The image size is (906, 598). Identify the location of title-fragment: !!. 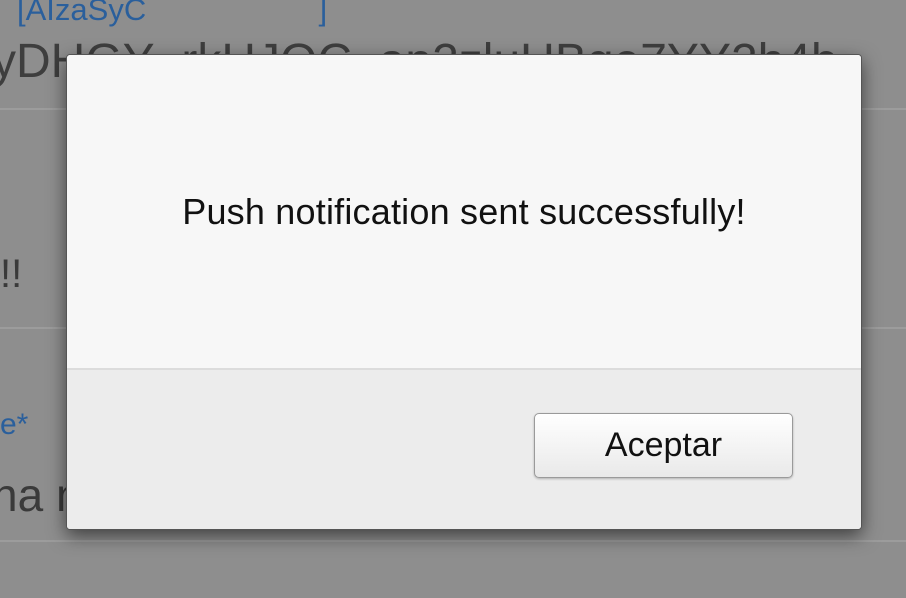
(11, 274).